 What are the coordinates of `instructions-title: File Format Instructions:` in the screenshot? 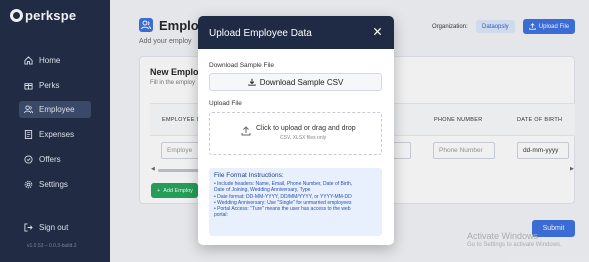 It's located at (249, 175).